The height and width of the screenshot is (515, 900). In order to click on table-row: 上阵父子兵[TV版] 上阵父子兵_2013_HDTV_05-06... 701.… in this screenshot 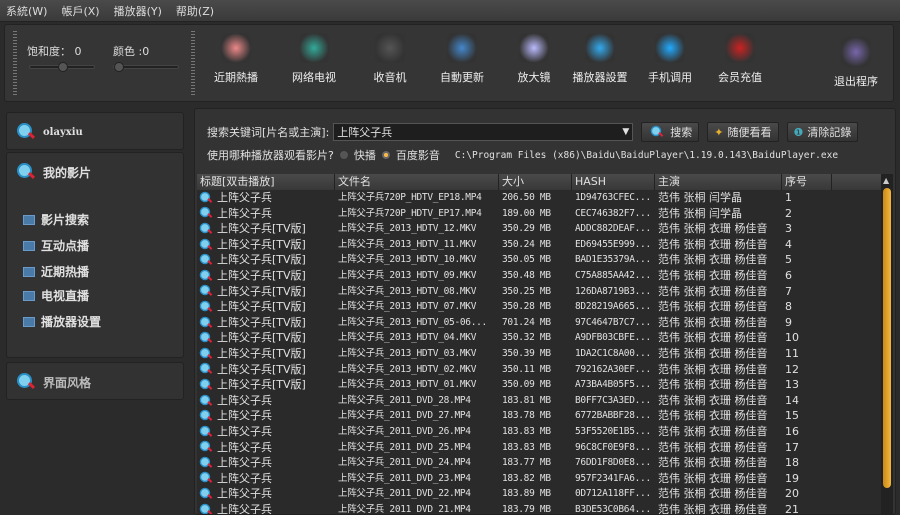, I will do `click(540, 323)`.